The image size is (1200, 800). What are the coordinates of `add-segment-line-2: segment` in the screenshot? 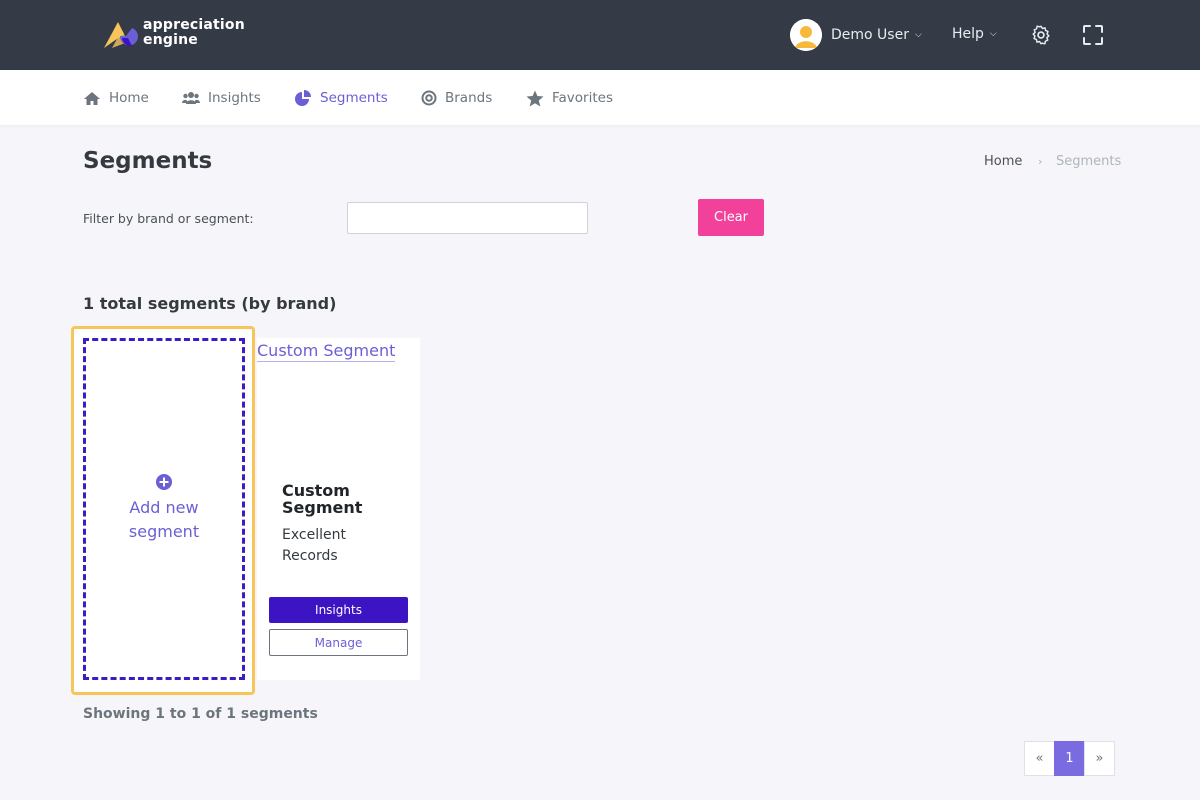 It's located at (164, 531).